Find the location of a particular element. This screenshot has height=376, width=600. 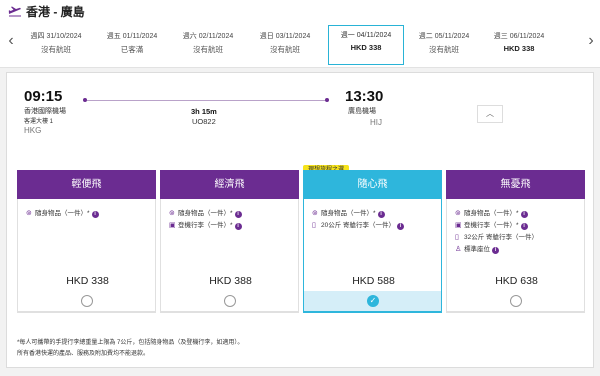

date-option: 週五 01/11/2024 已客滿 is located at coordinates (132, 45).